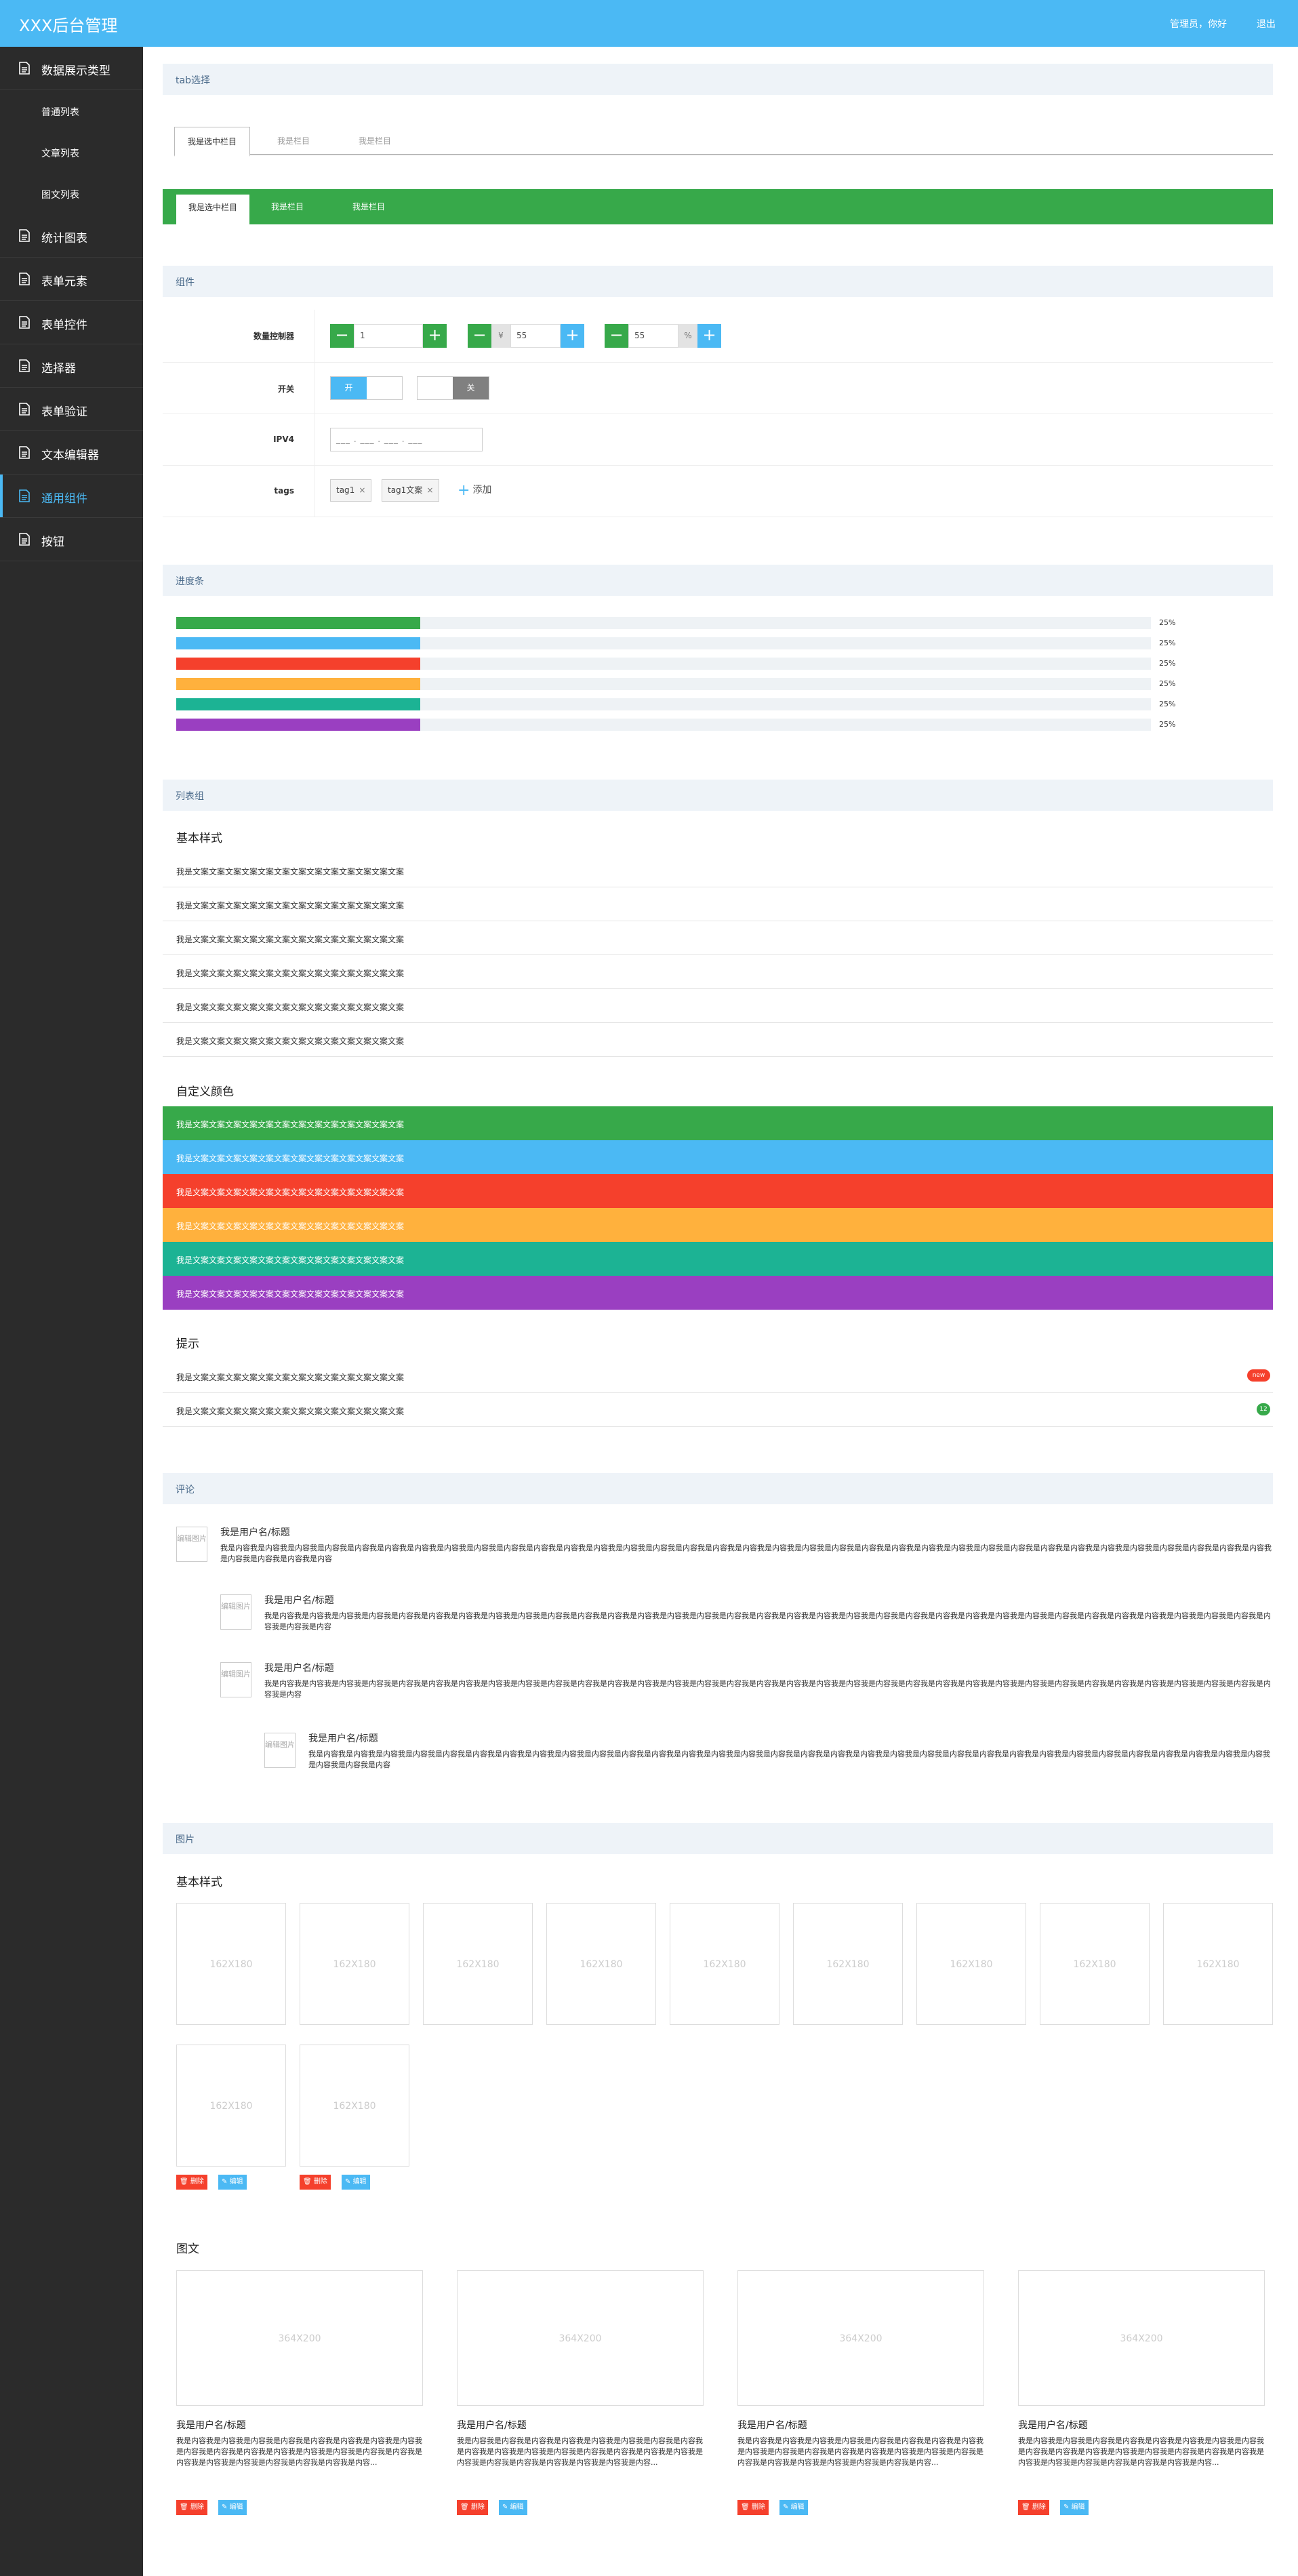  Describe the element at coordinates (72, 193) in the screenshot. I see `sidebar-subitem-image-text-list: 图文列表` at that location.